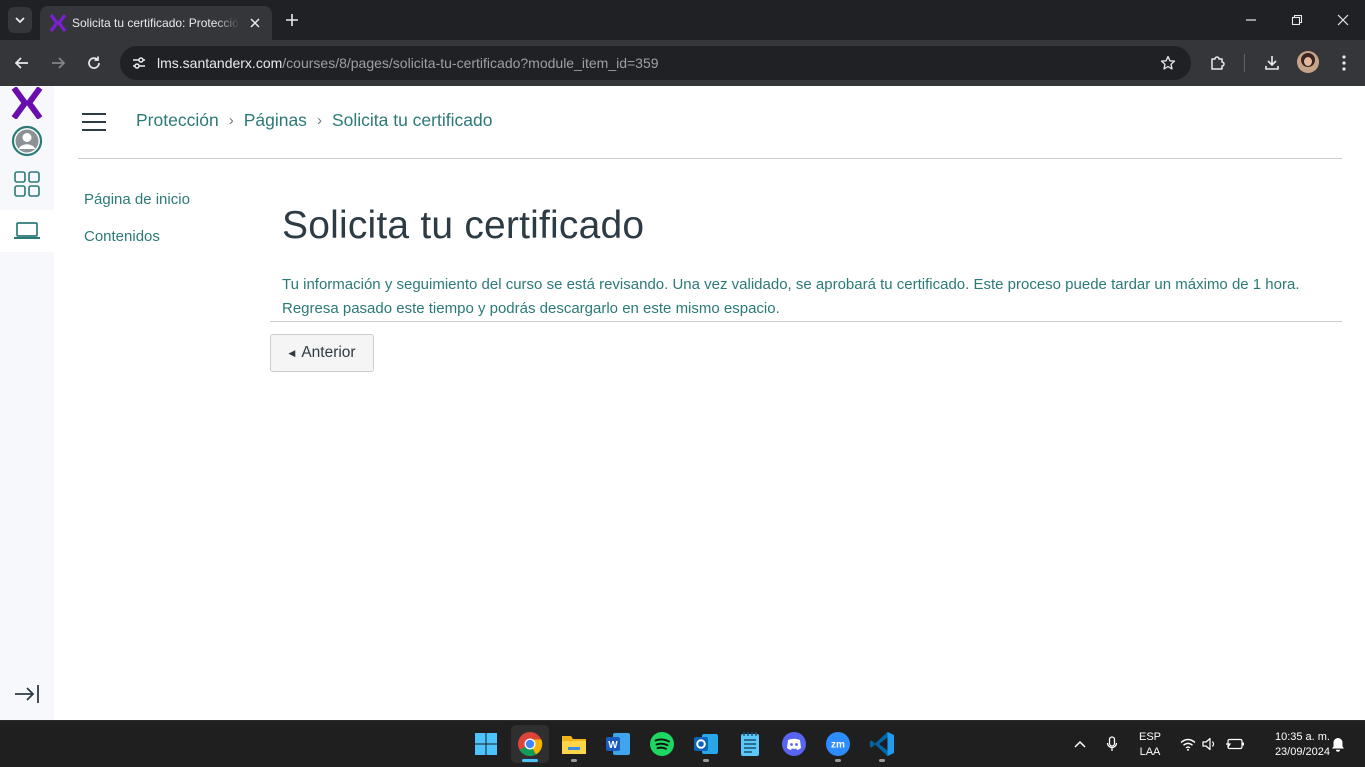  I want to click on svg-text: W, so click(613, 745).